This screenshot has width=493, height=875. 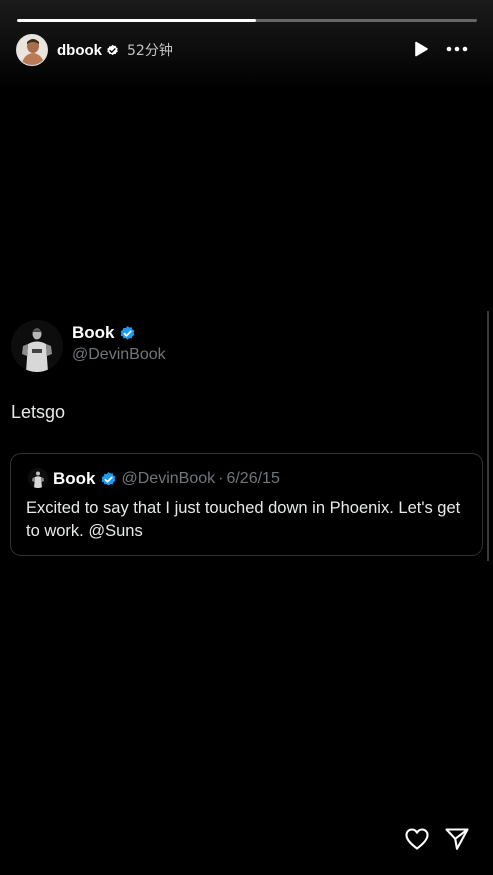 I want to click on send-icon, so click(x=457, y=839).